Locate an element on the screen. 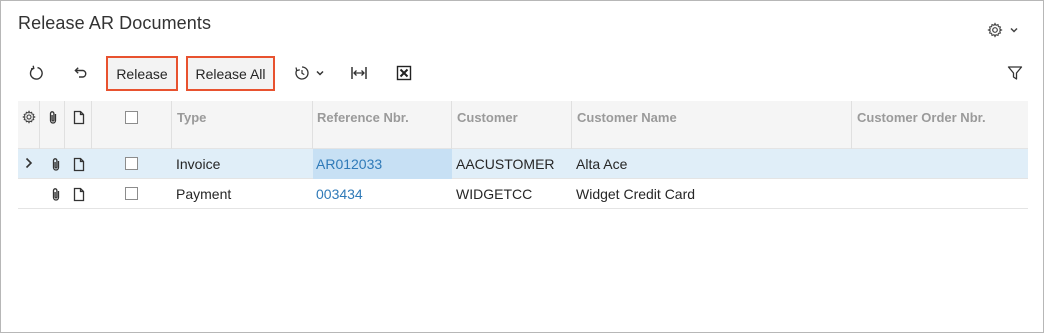 The width and height of the screenshot is (1044, 333). notes-header is located at coordinates (78, 125).